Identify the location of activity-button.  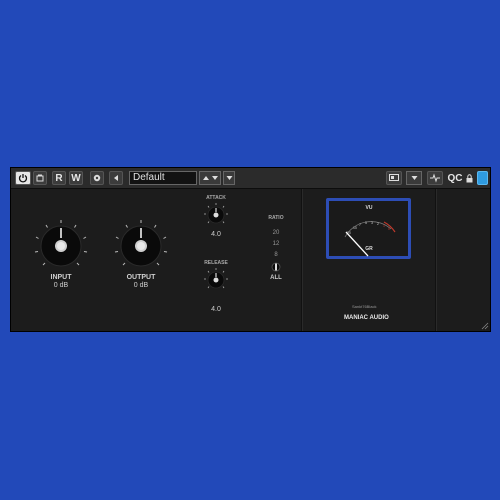
(435, 178).